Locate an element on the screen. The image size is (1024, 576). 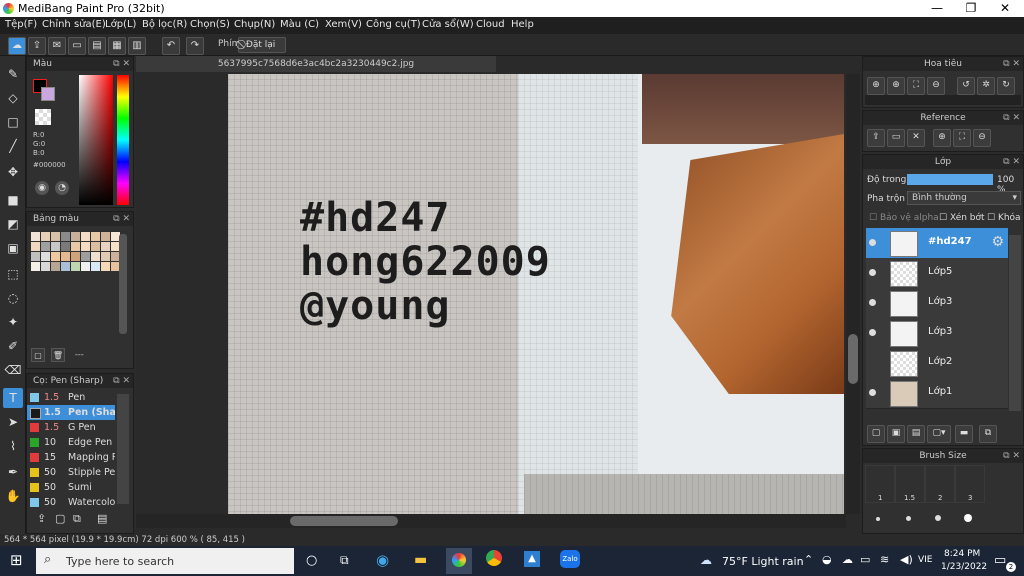
shape-tool-icon: □ is located at coordinates (13, 122).